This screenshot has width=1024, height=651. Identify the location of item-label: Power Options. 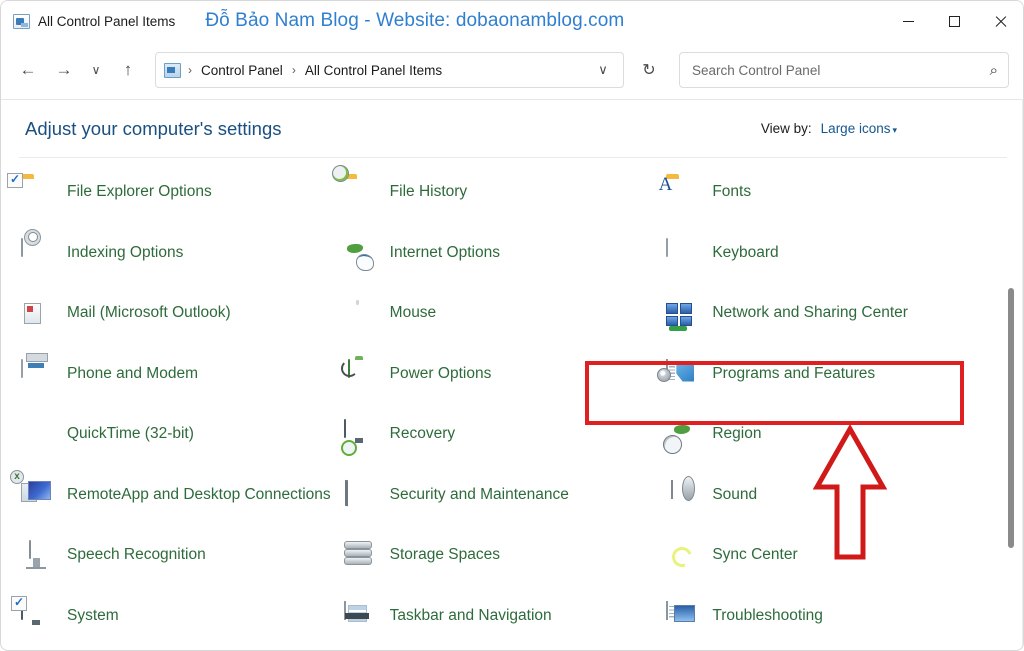
(440, 373).